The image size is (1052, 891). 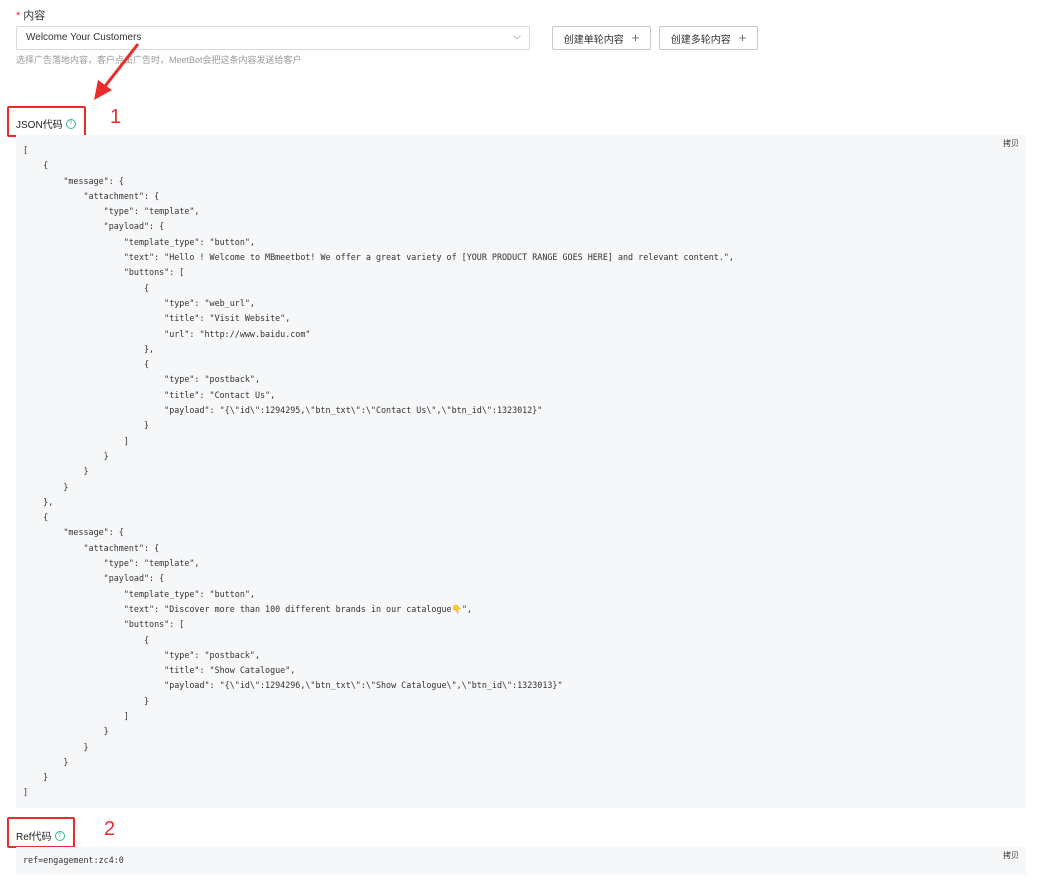 I want to click on content-hint: 选择广告落地内容，客户点击广告时，MeetBot会把这条内容发送给客户, so click(x=159, y=60).